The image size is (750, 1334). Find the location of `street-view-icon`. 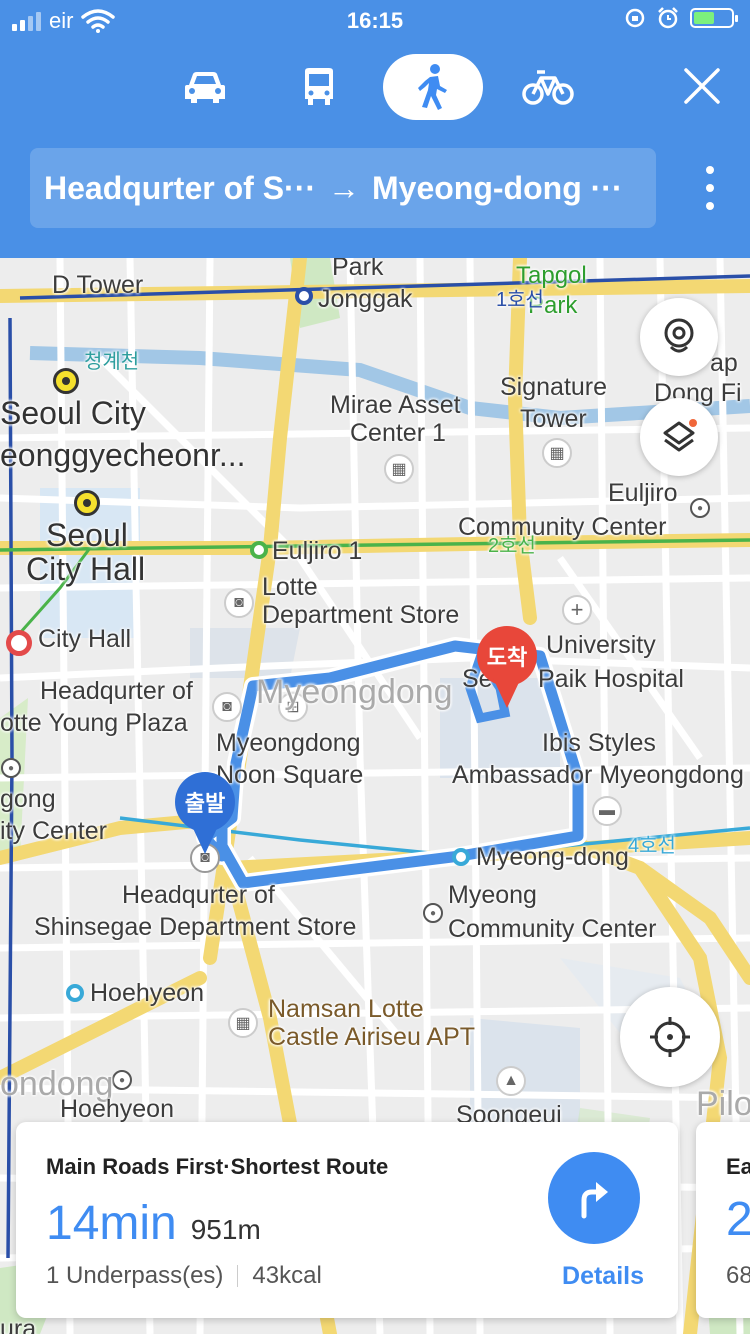

street-view-icon is located at coordinates (679, 335).